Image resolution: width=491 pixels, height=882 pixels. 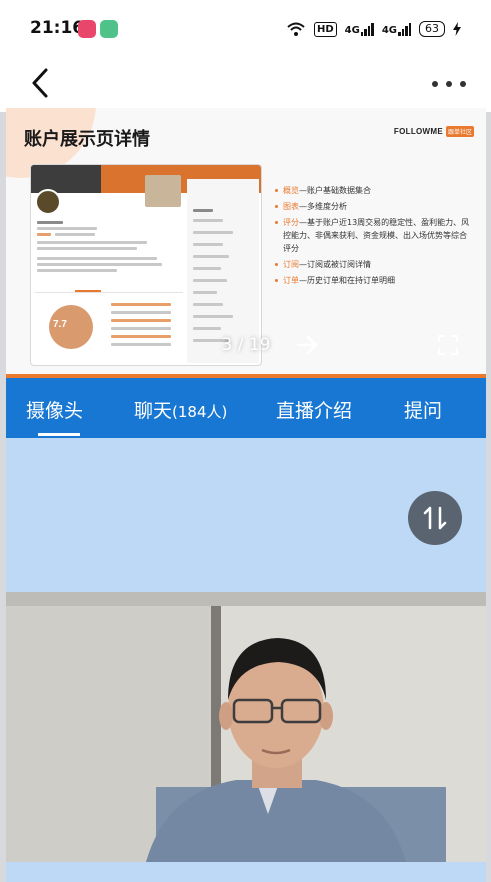 What do you see at coordinates (374, 206) in the screenshot?
I see `bullet-item: 图表—多维度分析` at bounding box center [374, 206].